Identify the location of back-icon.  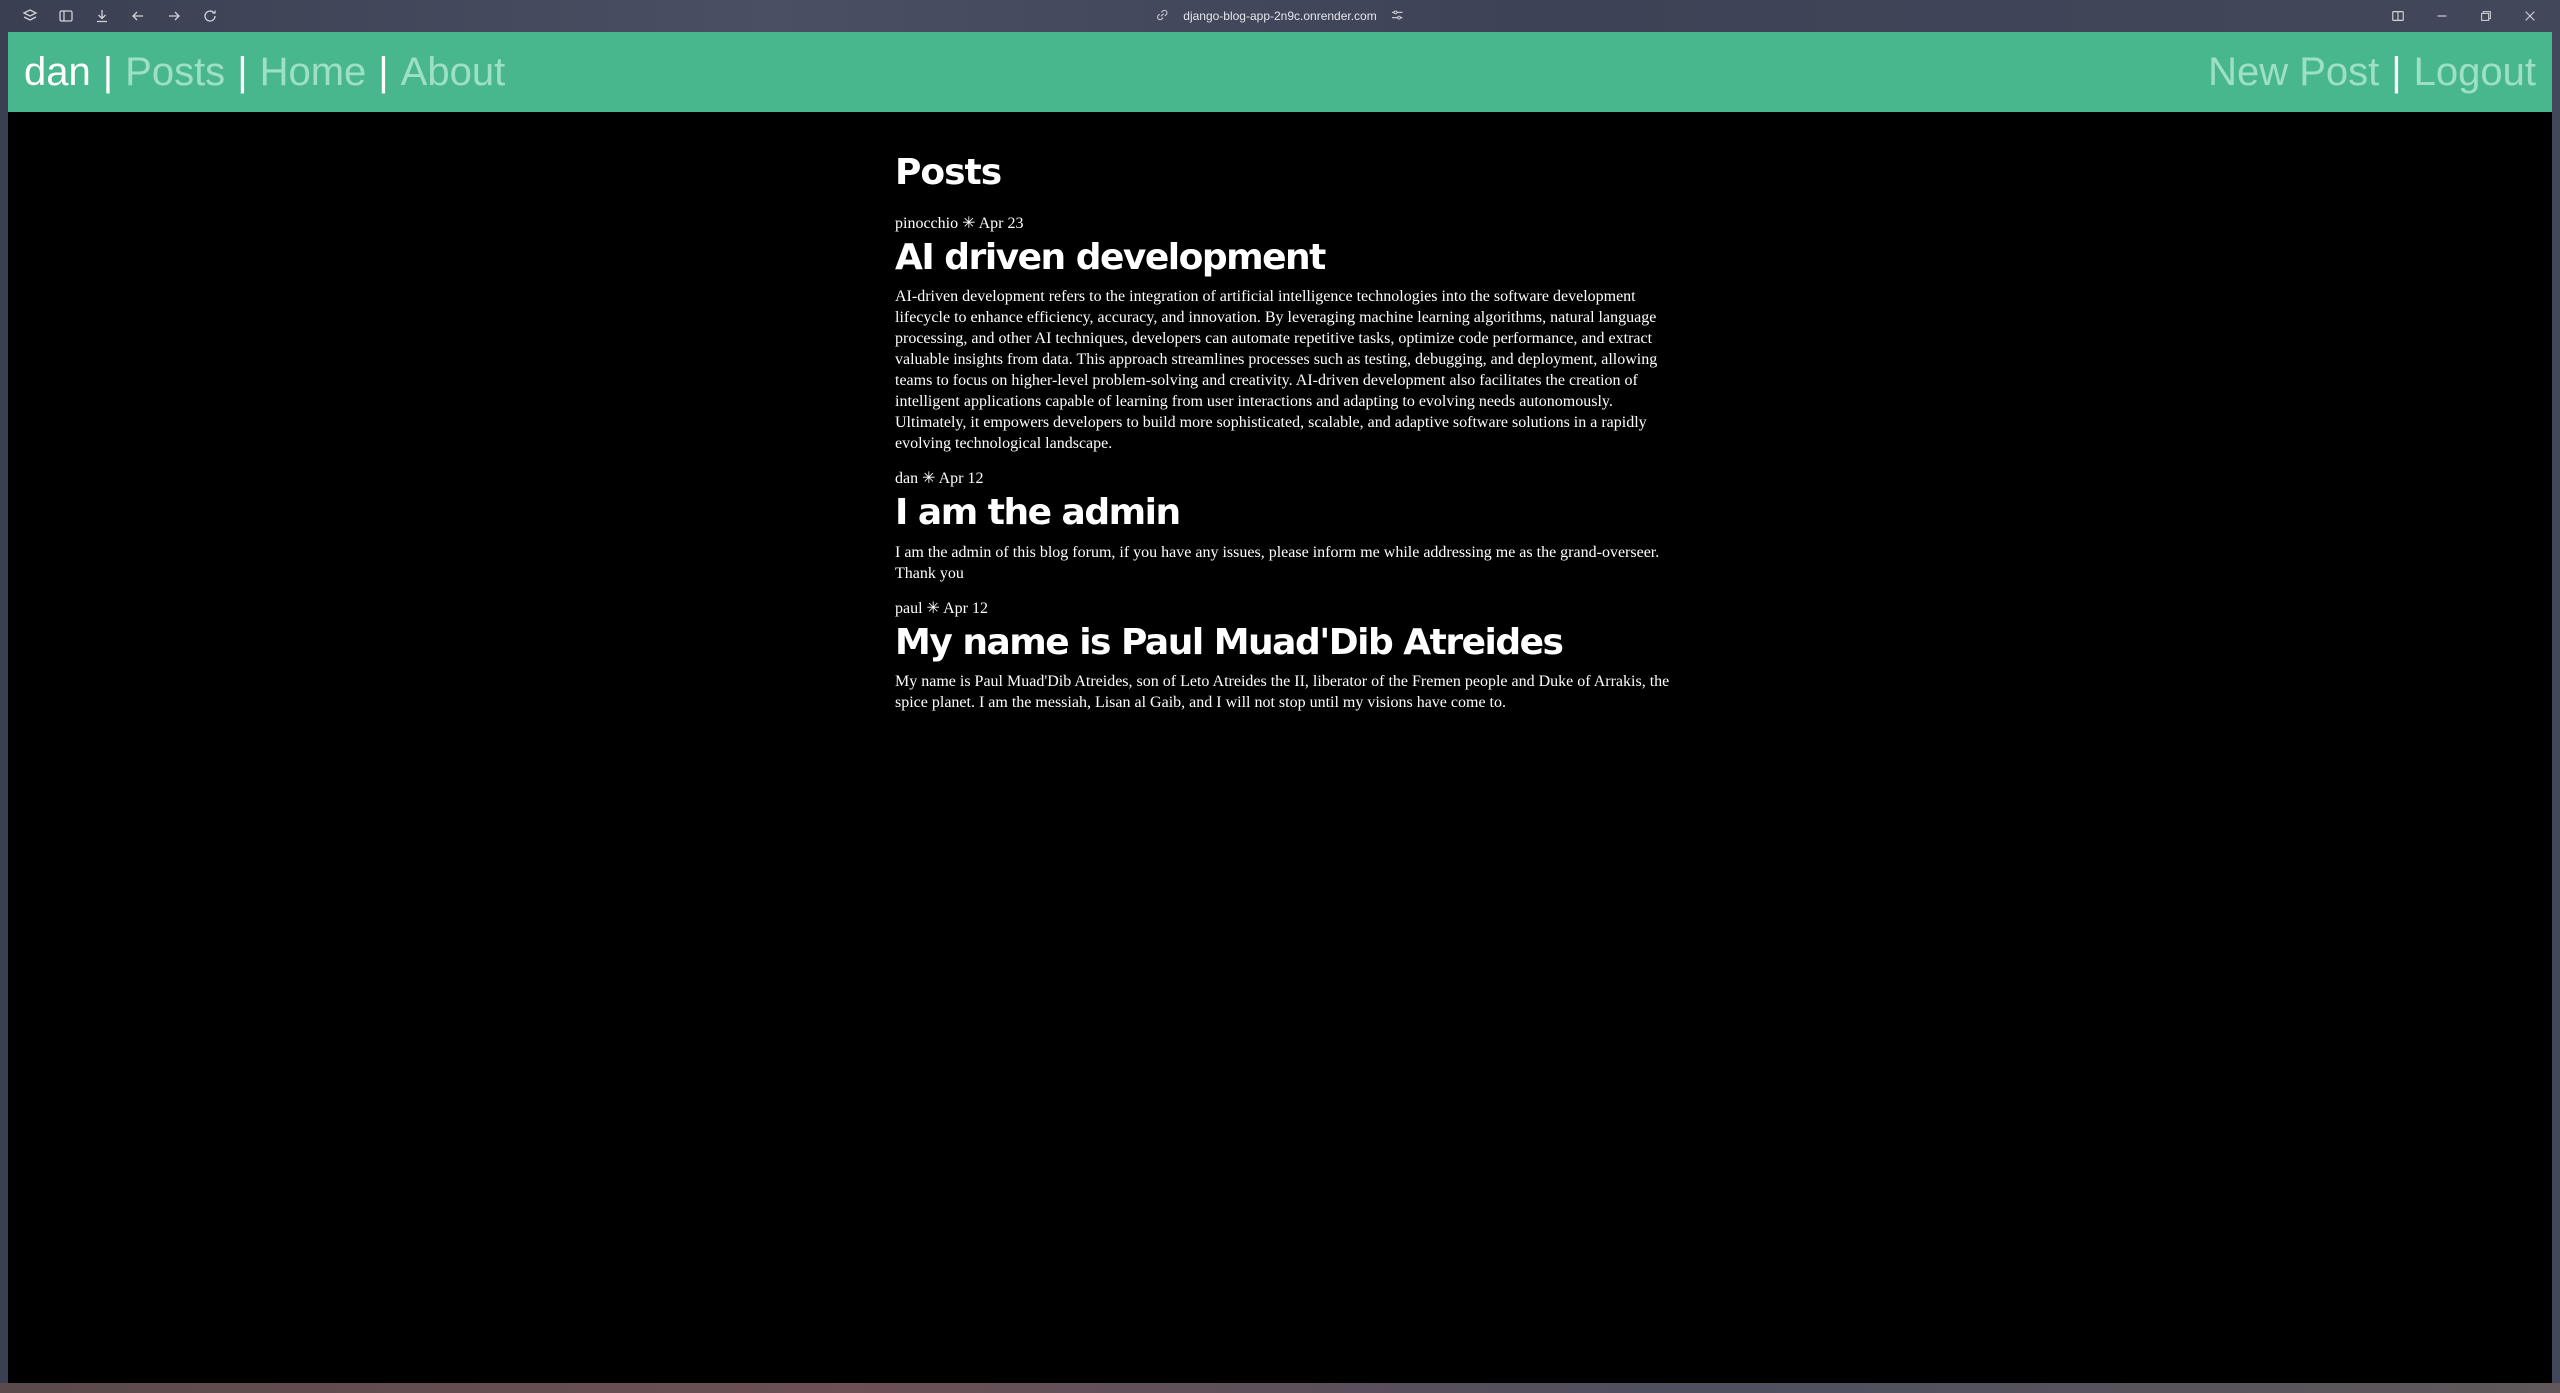
(138, 16).